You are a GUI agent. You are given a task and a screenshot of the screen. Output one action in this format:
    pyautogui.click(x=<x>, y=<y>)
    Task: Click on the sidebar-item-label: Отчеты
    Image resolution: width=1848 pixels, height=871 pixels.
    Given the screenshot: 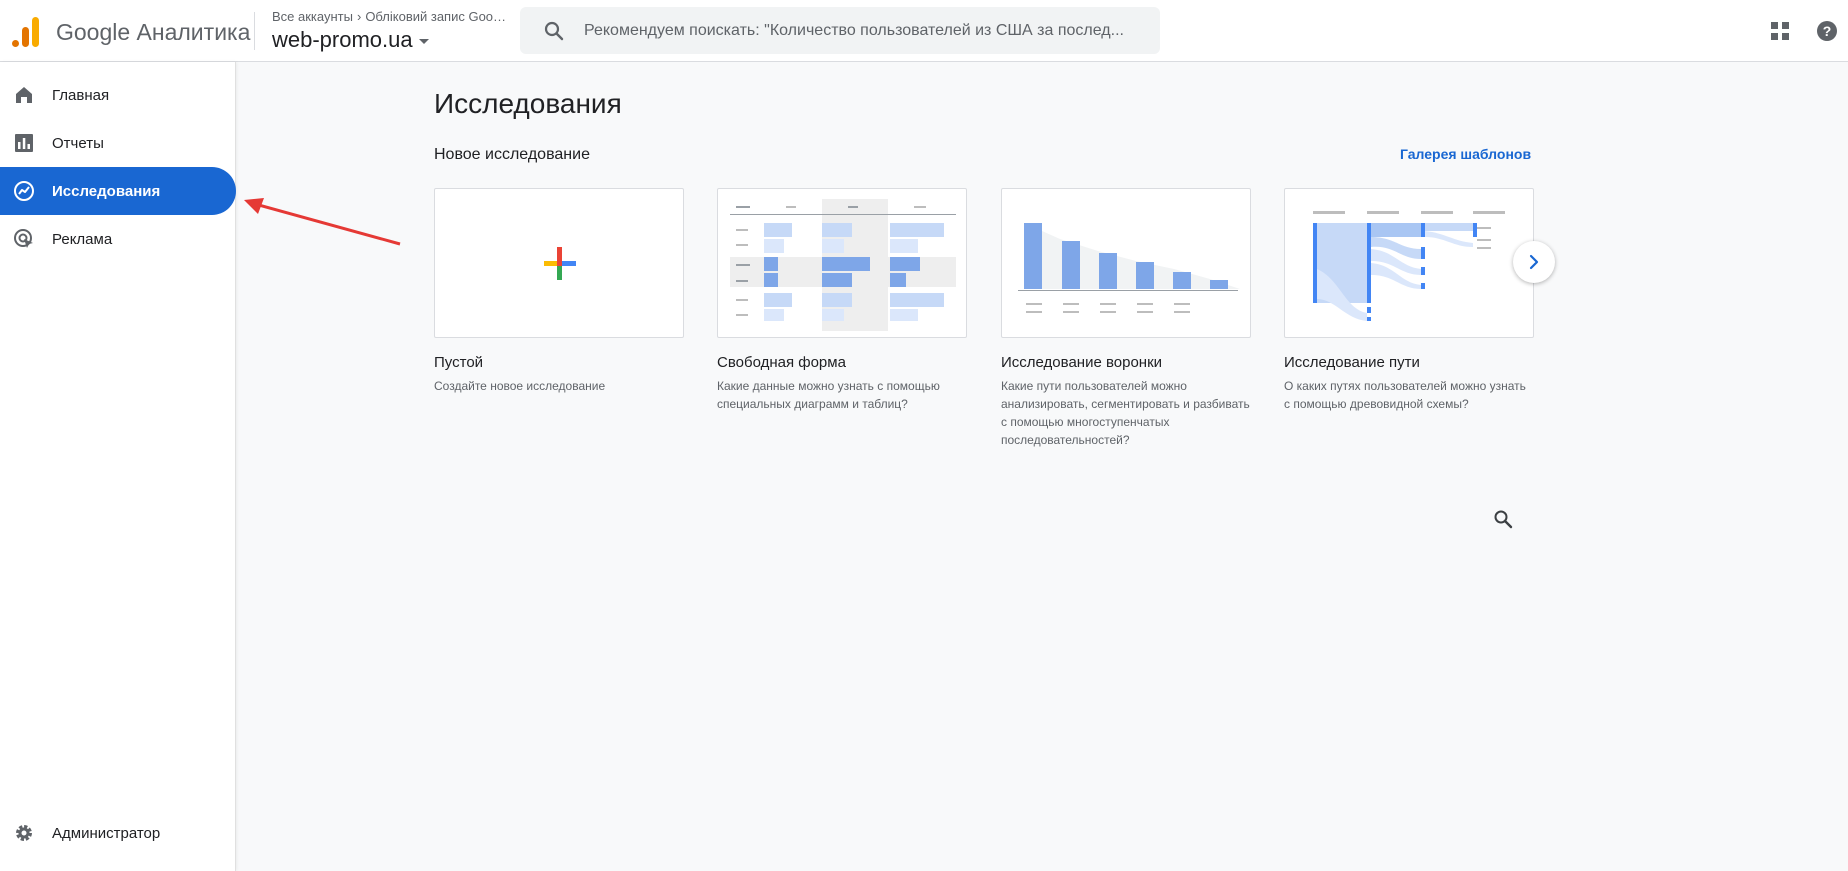 What is the action you would take?
    pyautogui.click(x=78, y=143)
    